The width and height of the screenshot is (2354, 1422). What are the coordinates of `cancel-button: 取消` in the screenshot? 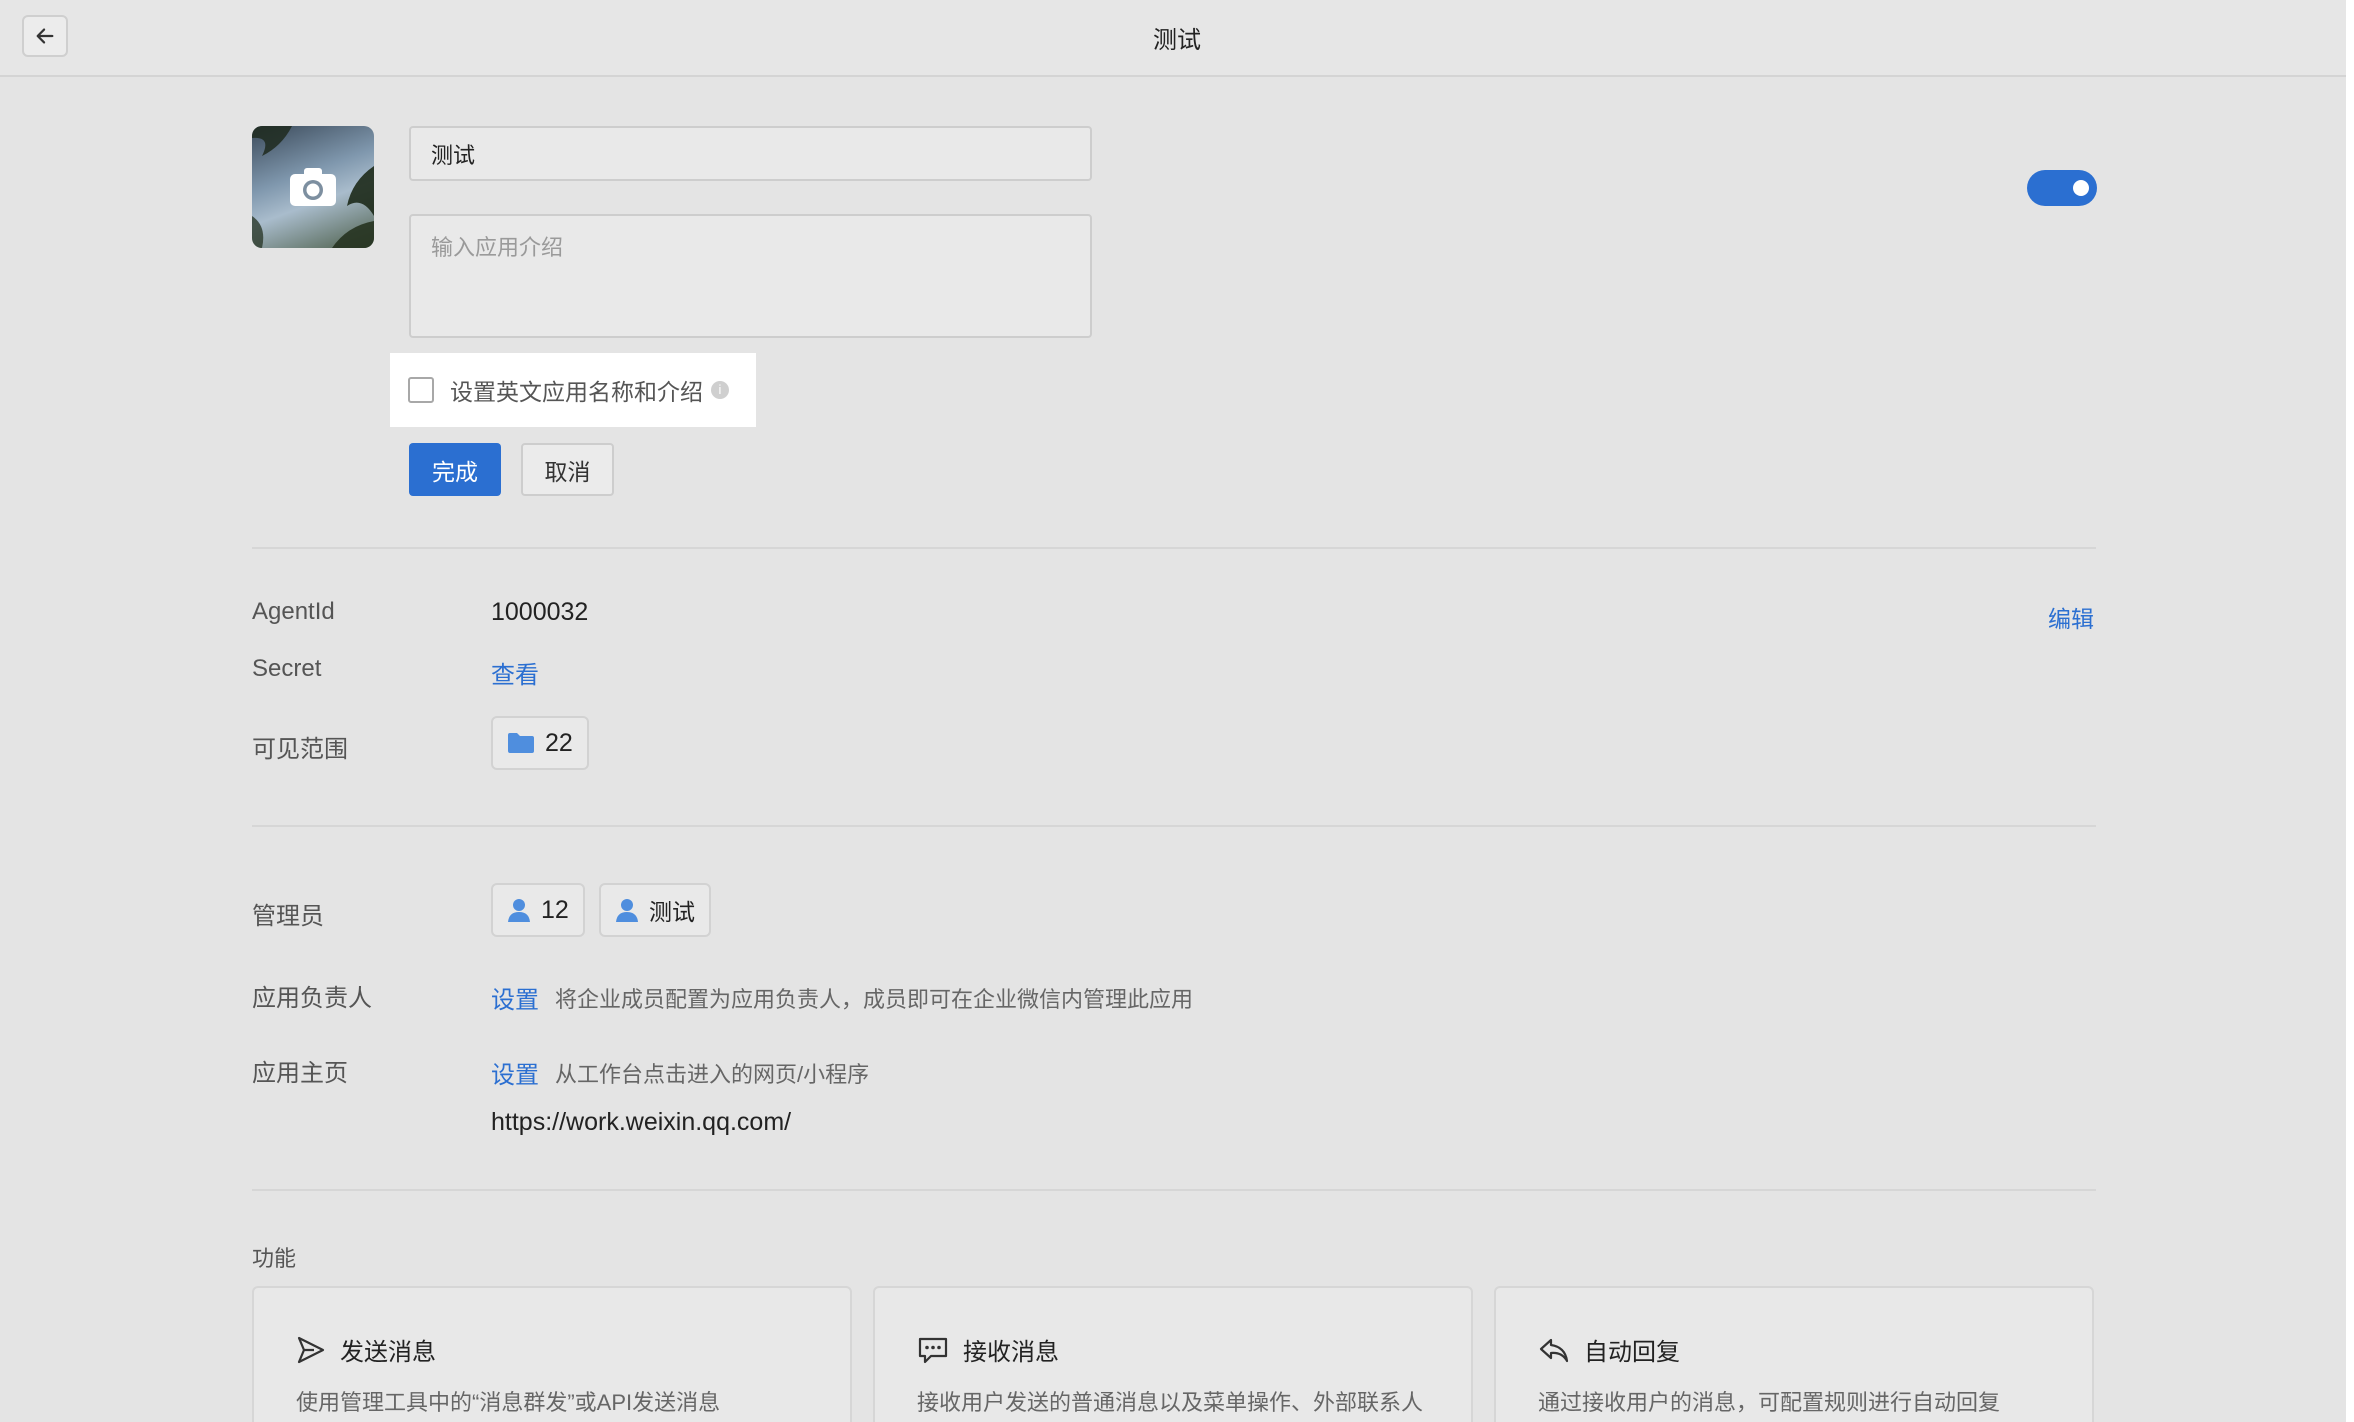 It's located at (567, 469).